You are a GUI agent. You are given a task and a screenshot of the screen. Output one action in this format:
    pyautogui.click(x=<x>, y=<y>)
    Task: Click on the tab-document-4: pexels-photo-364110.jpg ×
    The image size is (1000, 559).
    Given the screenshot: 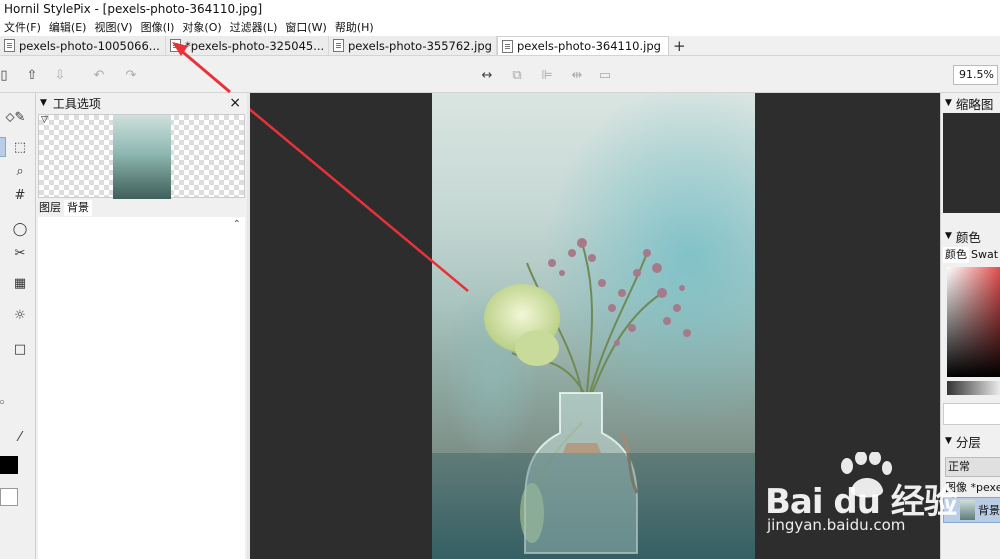 What is the action you would take?
    pyautogui.click(x=583, y=45)
    